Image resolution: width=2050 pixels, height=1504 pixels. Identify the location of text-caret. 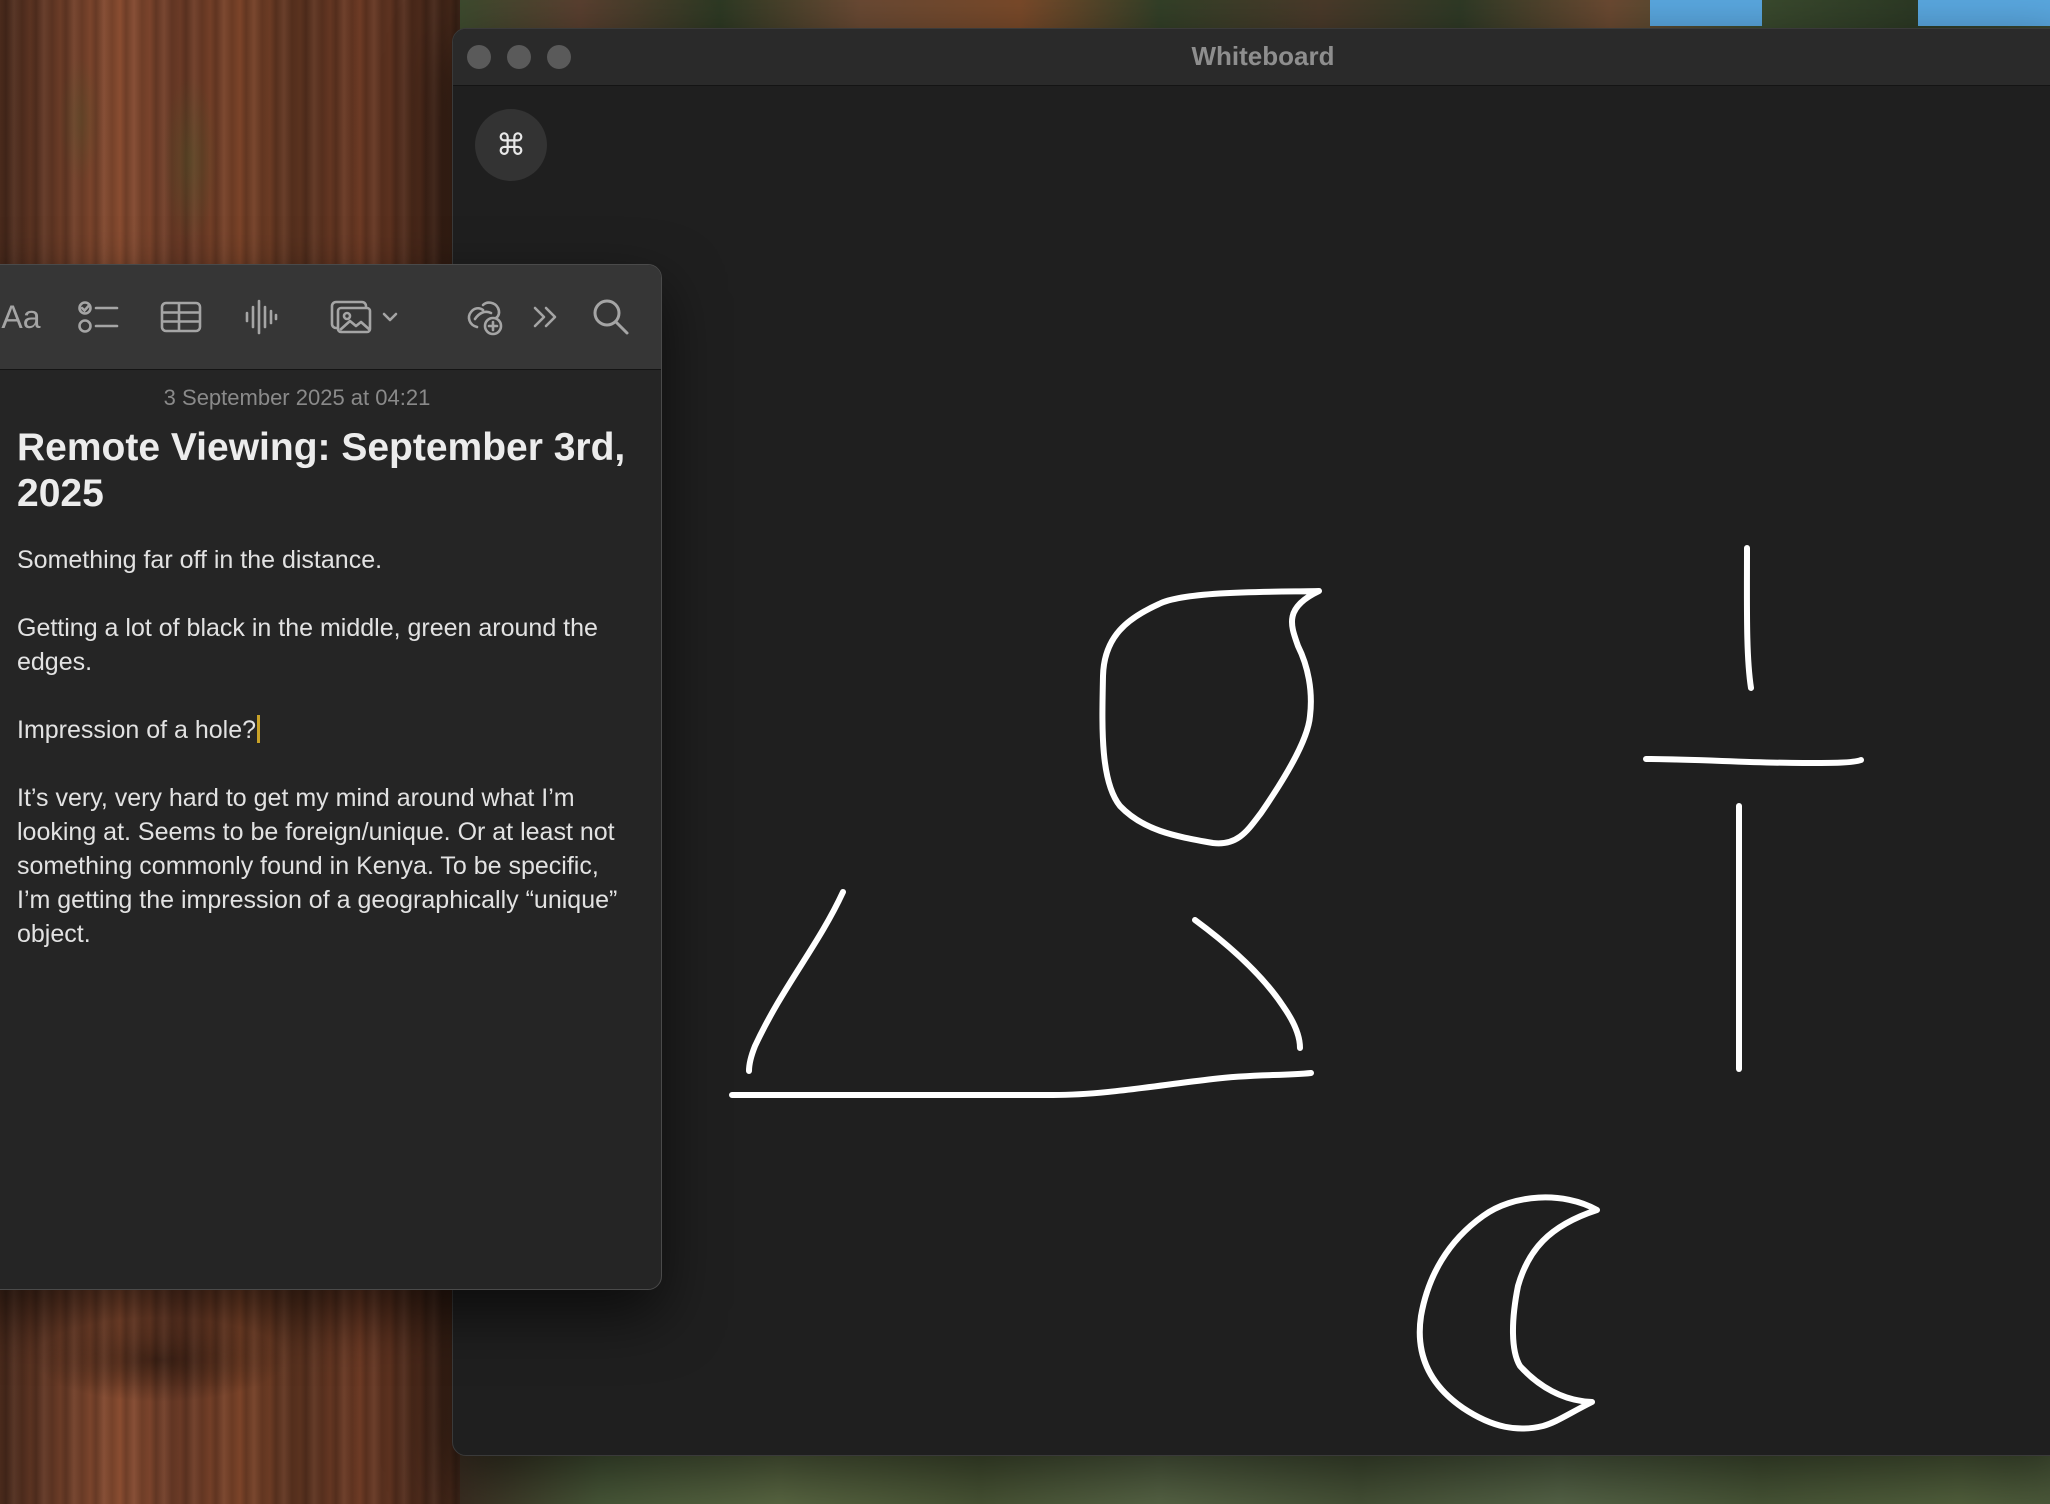
(259, 729).